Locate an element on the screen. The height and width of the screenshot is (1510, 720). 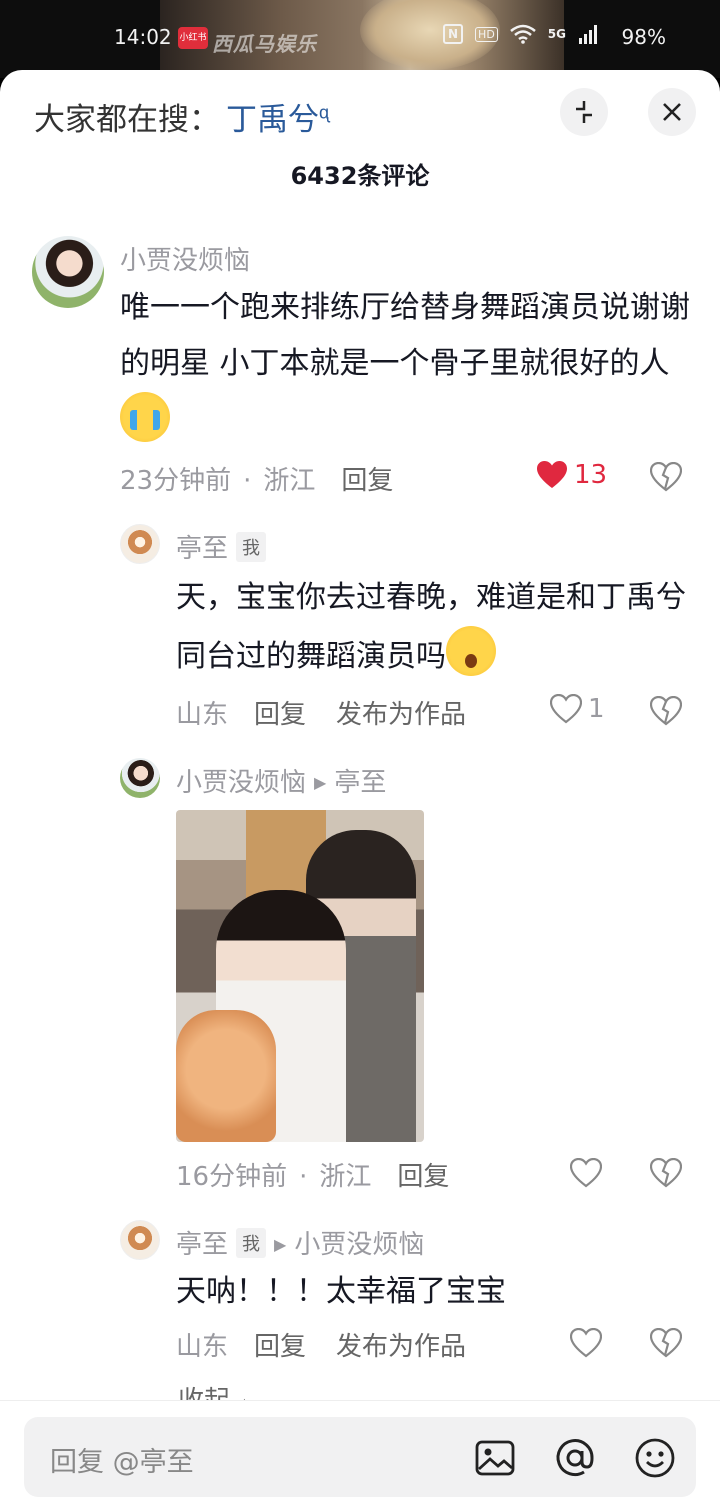
signal-icon is located at coordinates (588, 34).